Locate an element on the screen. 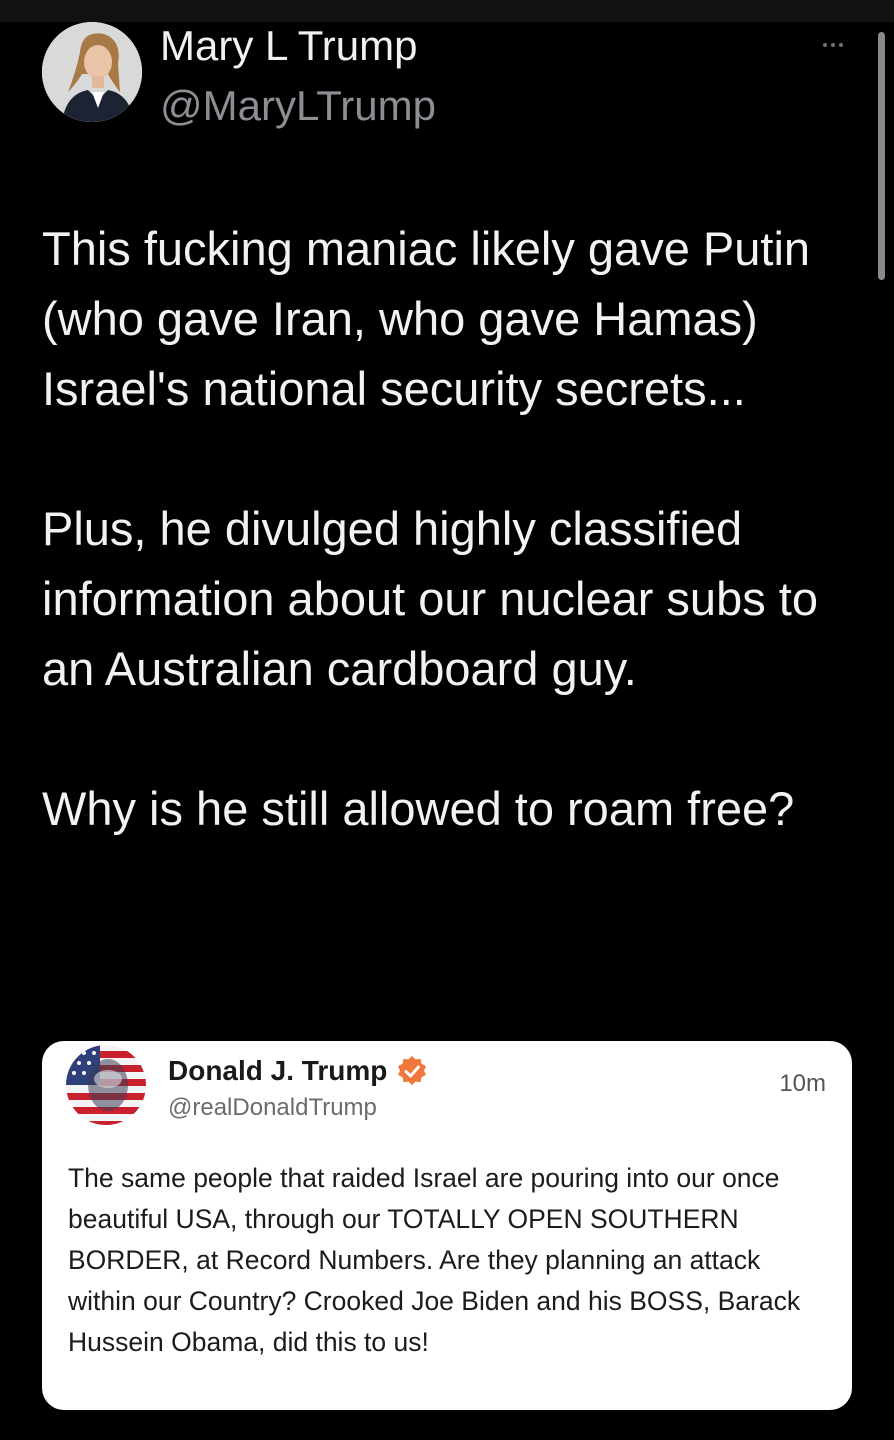  verified-badge-icon is located at coordinates (412, 1071).